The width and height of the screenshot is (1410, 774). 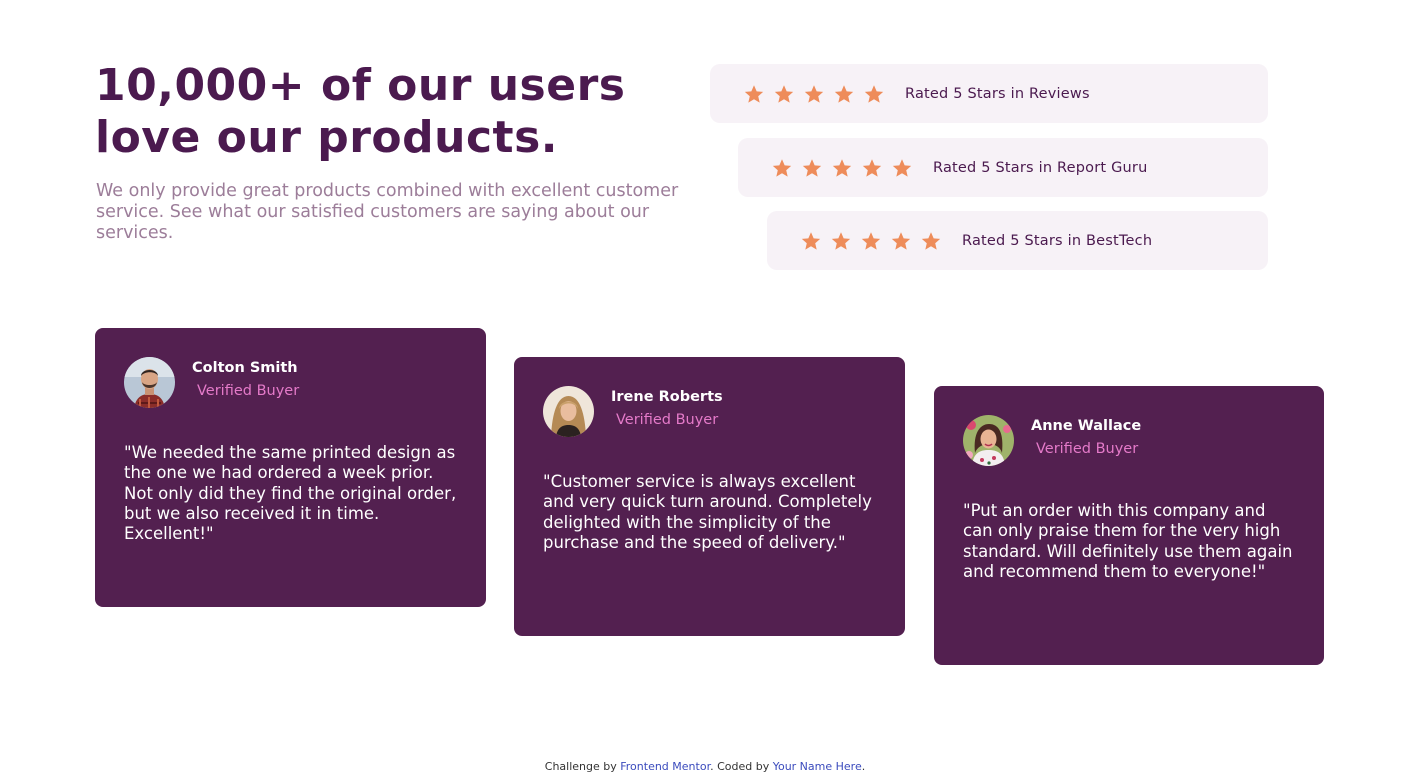 What do you see at coordinates (360, 111) in the screenshot?
I see `page-title: 10,000+ of our users love our products.` at bounding box center [360, 111].